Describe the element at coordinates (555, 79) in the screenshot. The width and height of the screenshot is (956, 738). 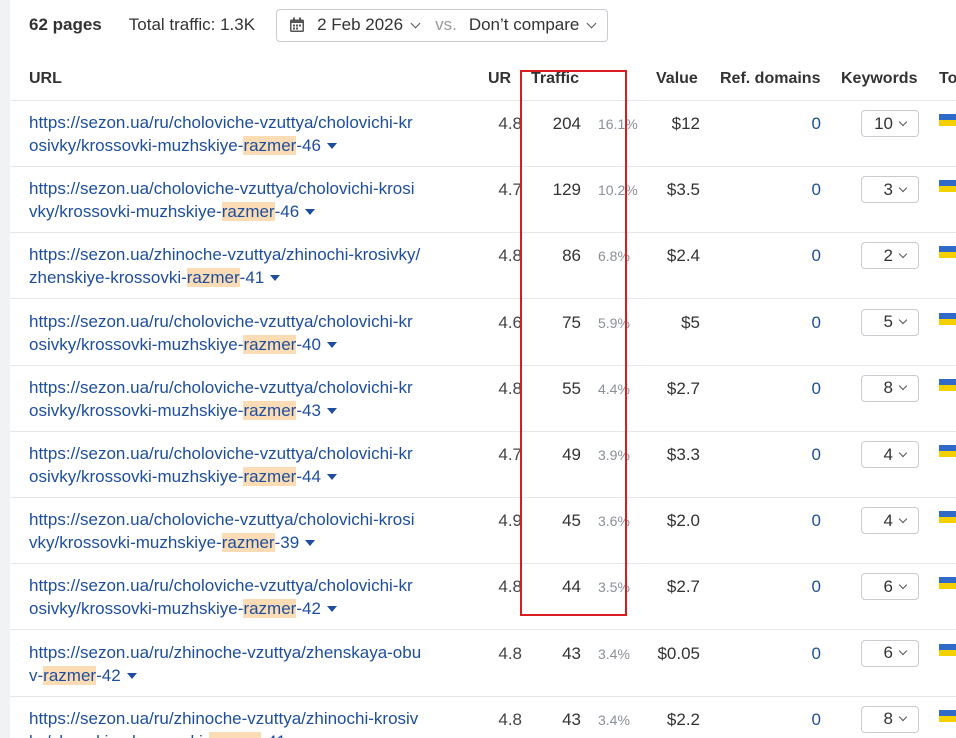
I see `column-traffic: Traffic` at that location.